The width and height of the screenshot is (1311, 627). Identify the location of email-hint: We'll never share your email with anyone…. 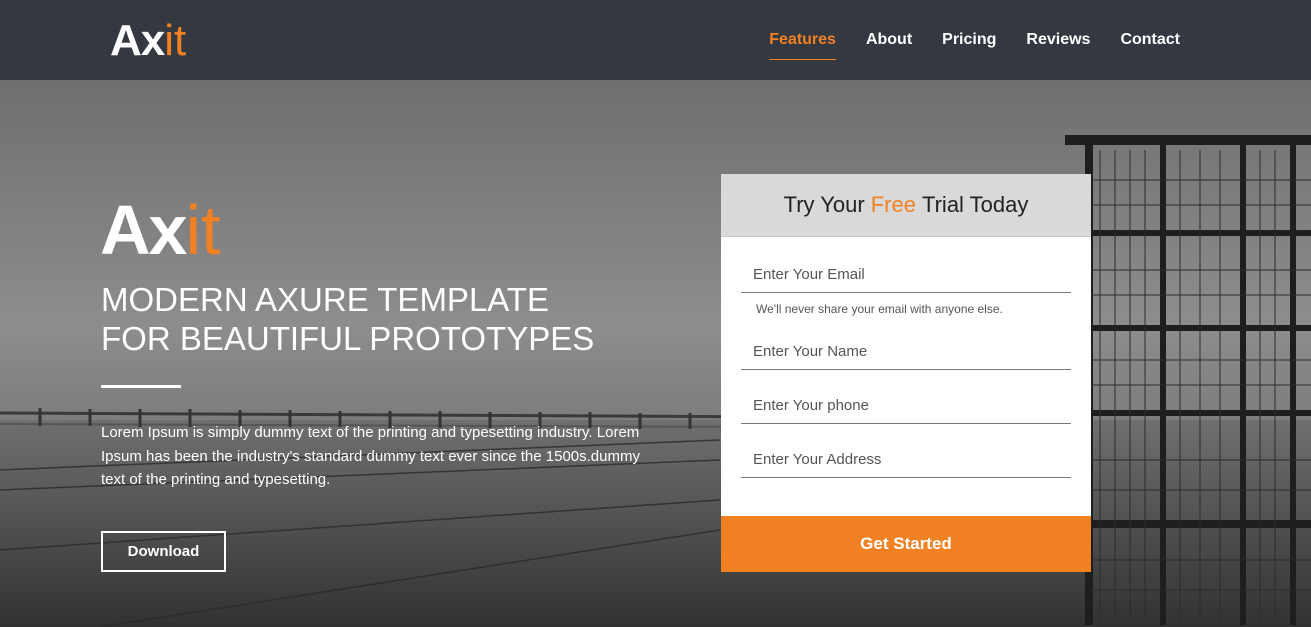
(879, 309).